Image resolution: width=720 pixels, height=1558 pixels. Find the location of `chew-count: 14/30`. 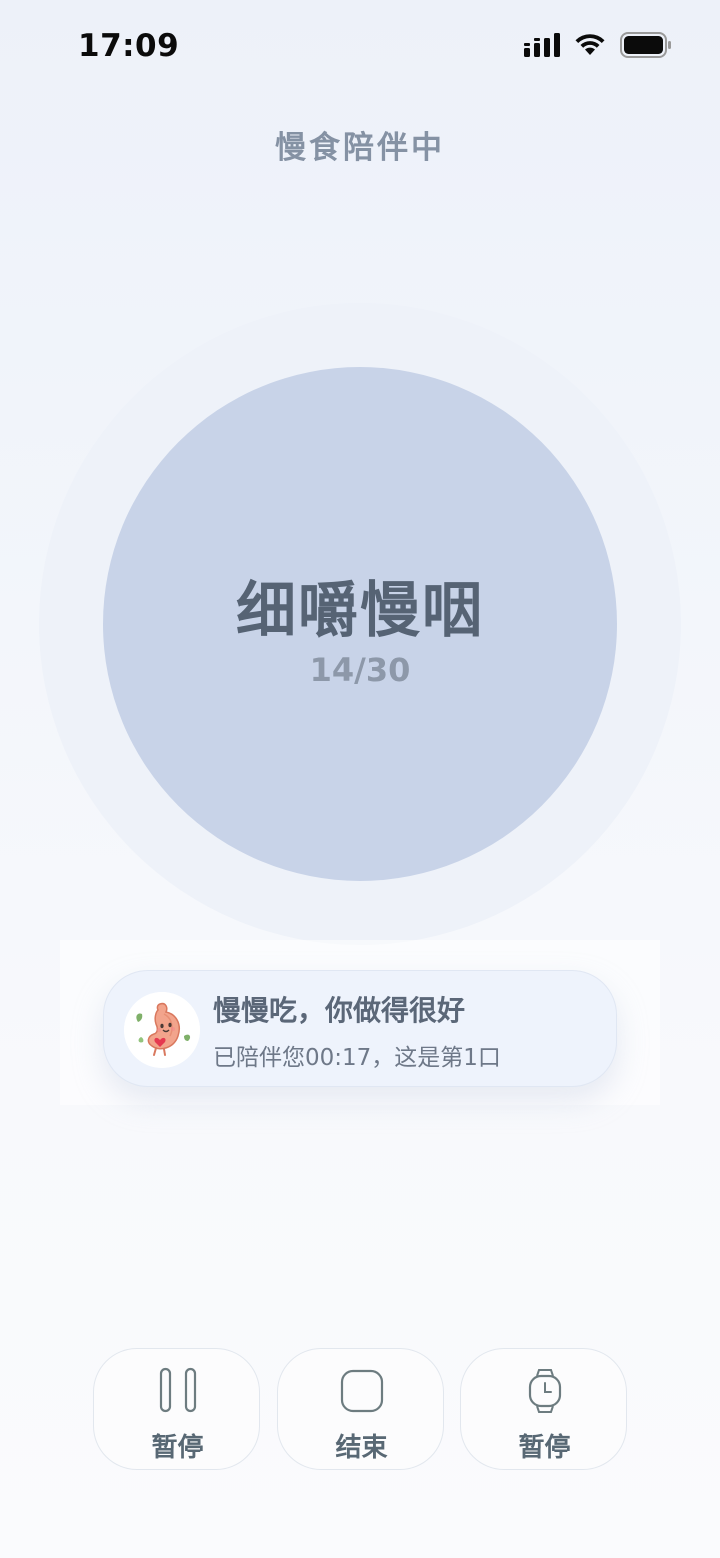

chew-count: 14/30 is located at coordinates (360, 670).